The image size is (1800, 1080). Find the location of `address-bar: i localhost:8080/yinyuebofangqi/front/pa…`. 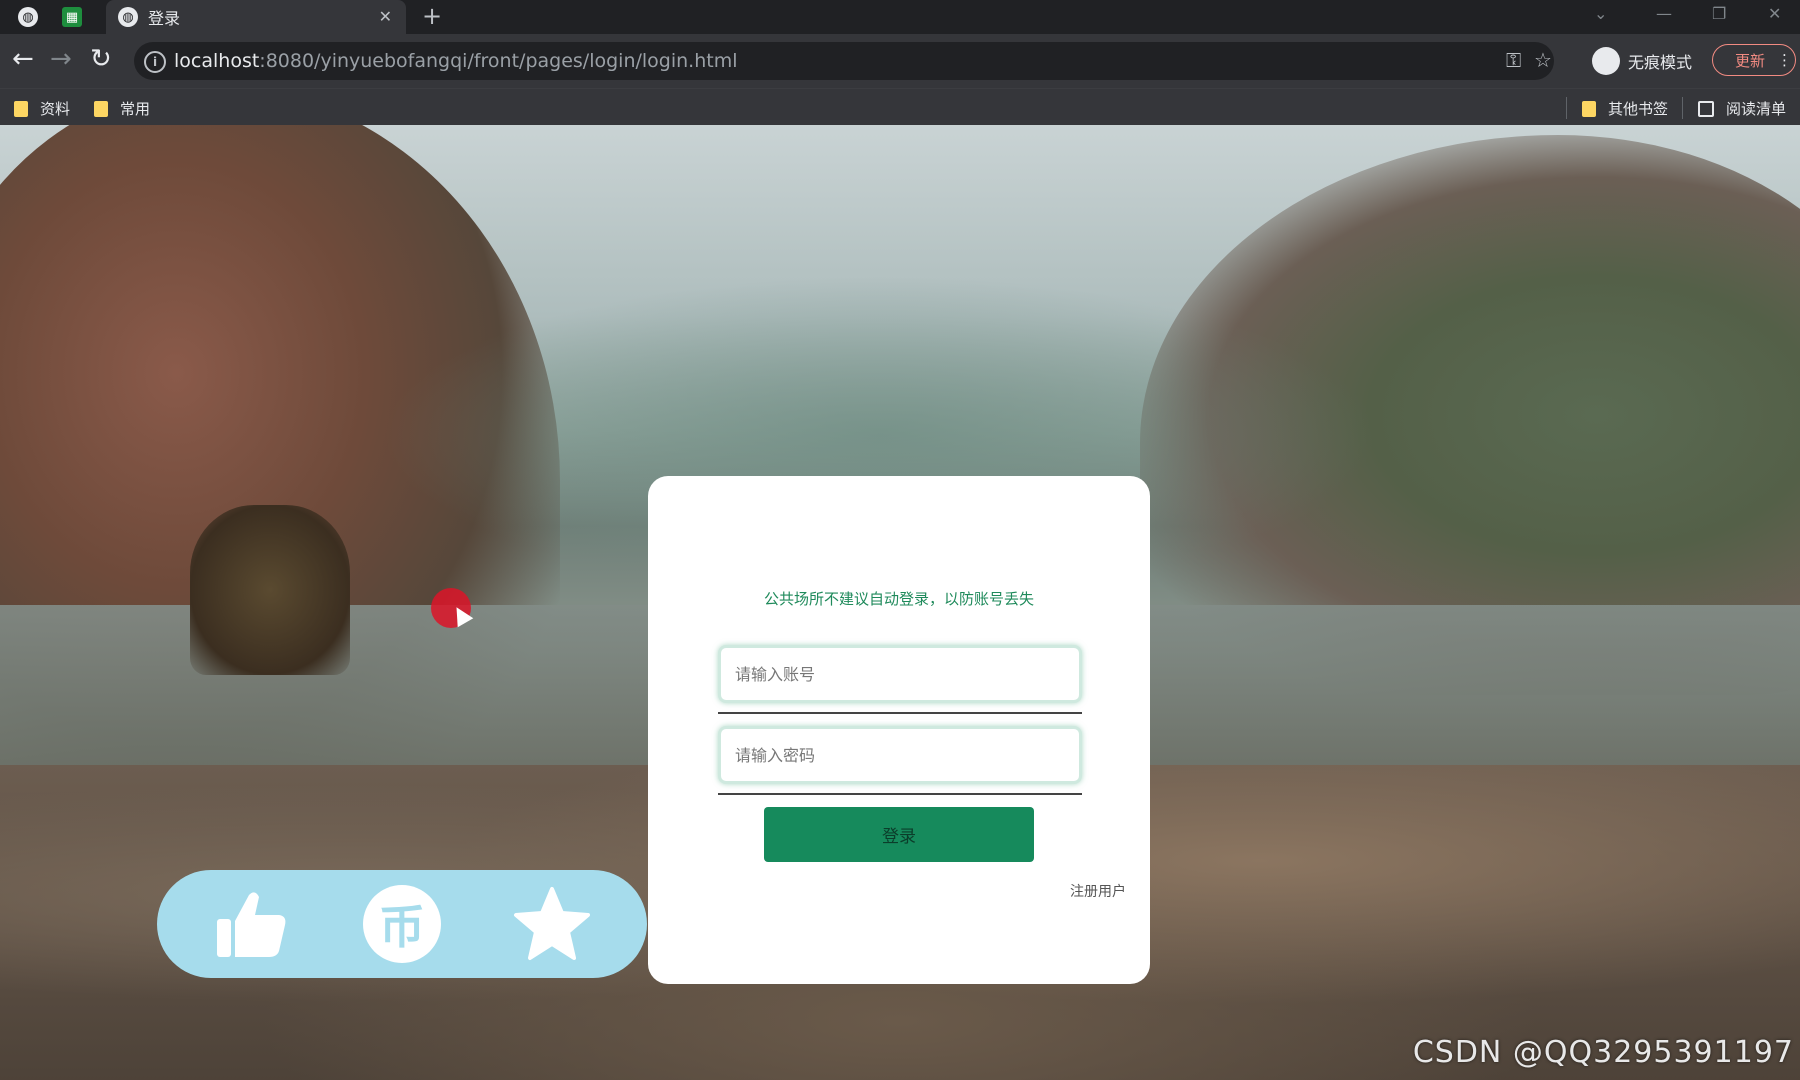

address-bar: i localhost:8080/yinyuebofangqi/front/pa… is located at coordinates (844, 61).